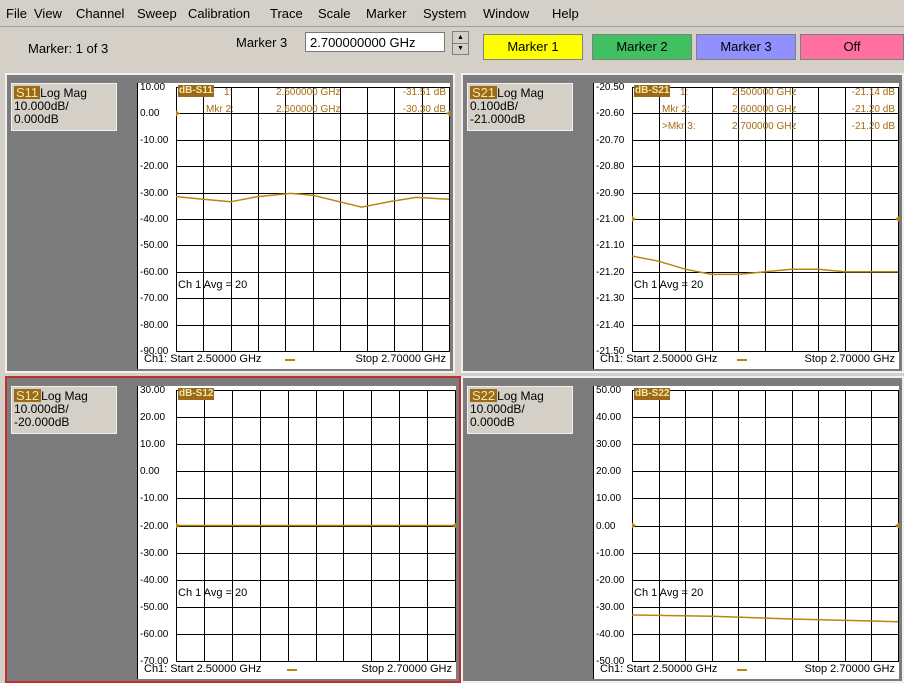  What do you see at coordinates (100, 13) in the screenshot?
I see `menu-channel: Channel` at bounding box center [100, 13].